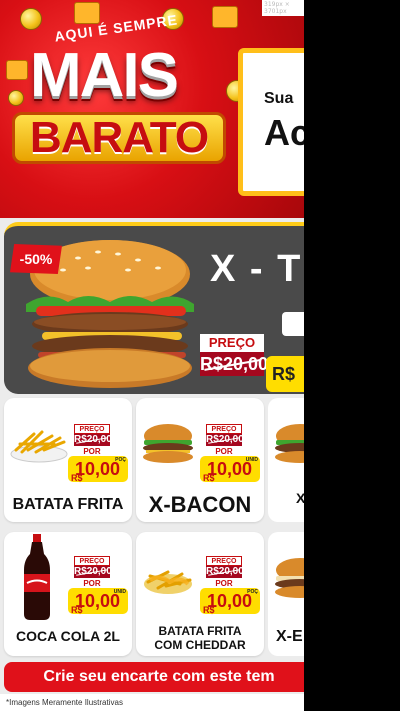 This screenshot has width=400, height=711. I want to click on discount-badge: -50%, so click(36, 259).